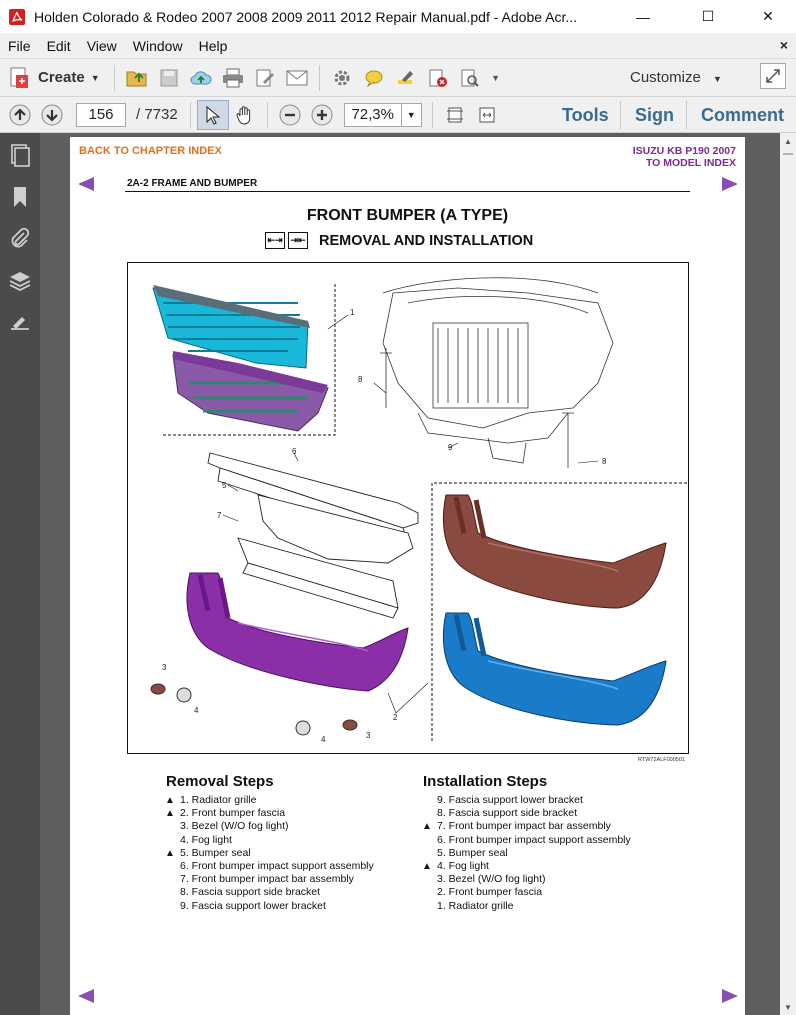 The height and width of the screenshot is (1015, 796). What do you see at coordinates (395, 717) in the screenshot?
I see `callout-2: 2` at bounding box center [395, 717].